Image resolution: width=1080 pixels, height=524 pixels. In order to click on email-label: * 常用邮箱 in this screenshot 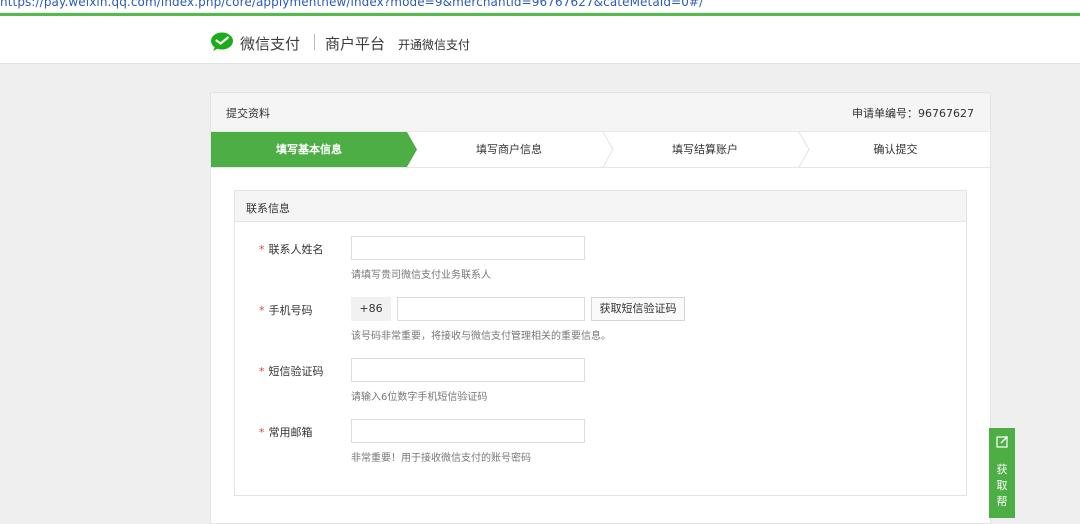, I will do `click(286, 432)`.